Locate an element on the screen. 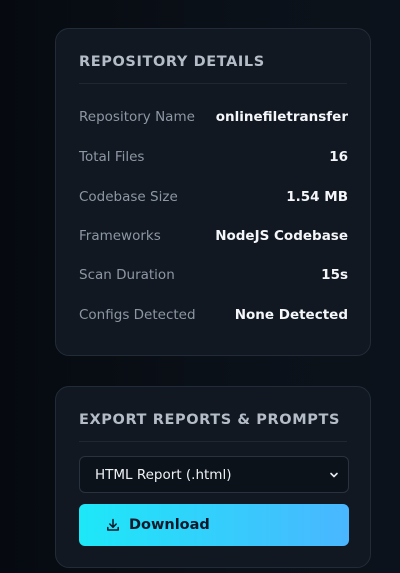 The height and width of the screenshot is (573, 400). detail-label: Codebase Size is located at coordinates (128, 197).